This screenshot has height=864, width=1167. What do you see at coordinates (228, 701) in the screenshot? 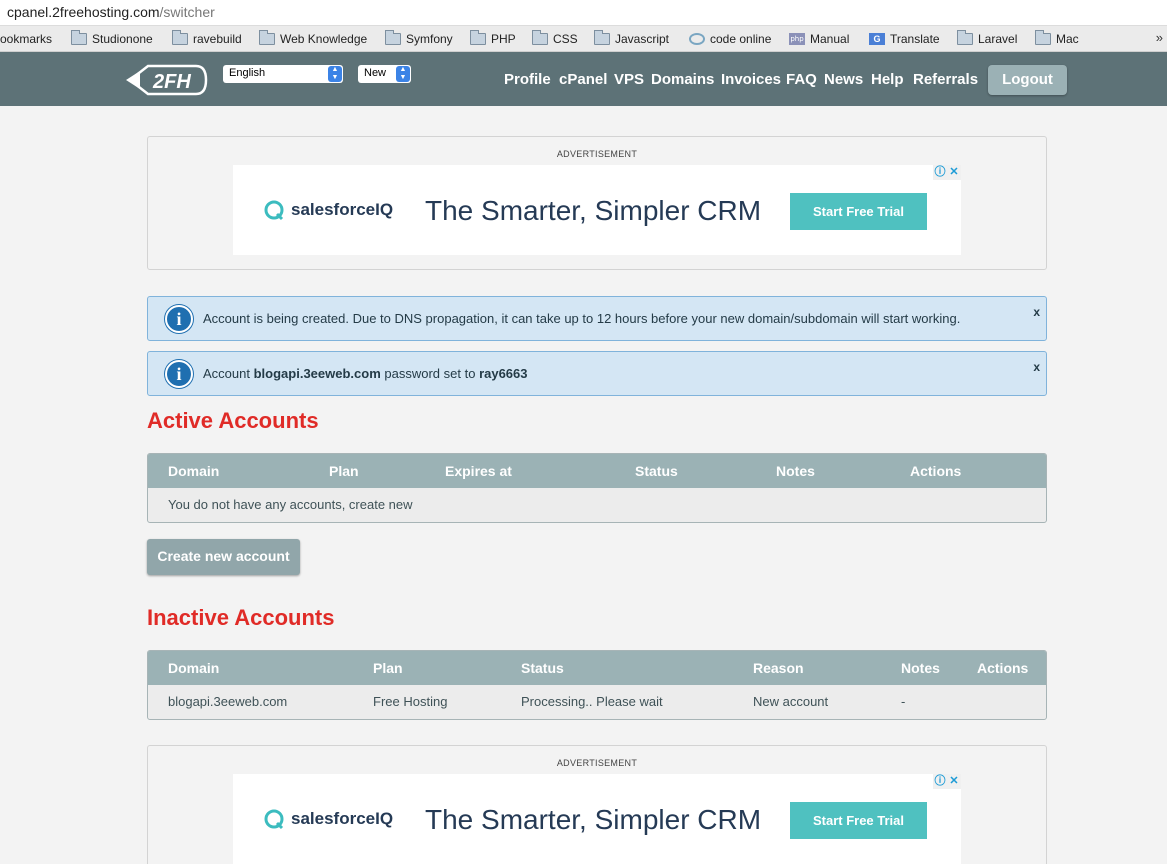
I see `cell-domain: blogapi.3eeweb.com` at bounding box center [228, 701].